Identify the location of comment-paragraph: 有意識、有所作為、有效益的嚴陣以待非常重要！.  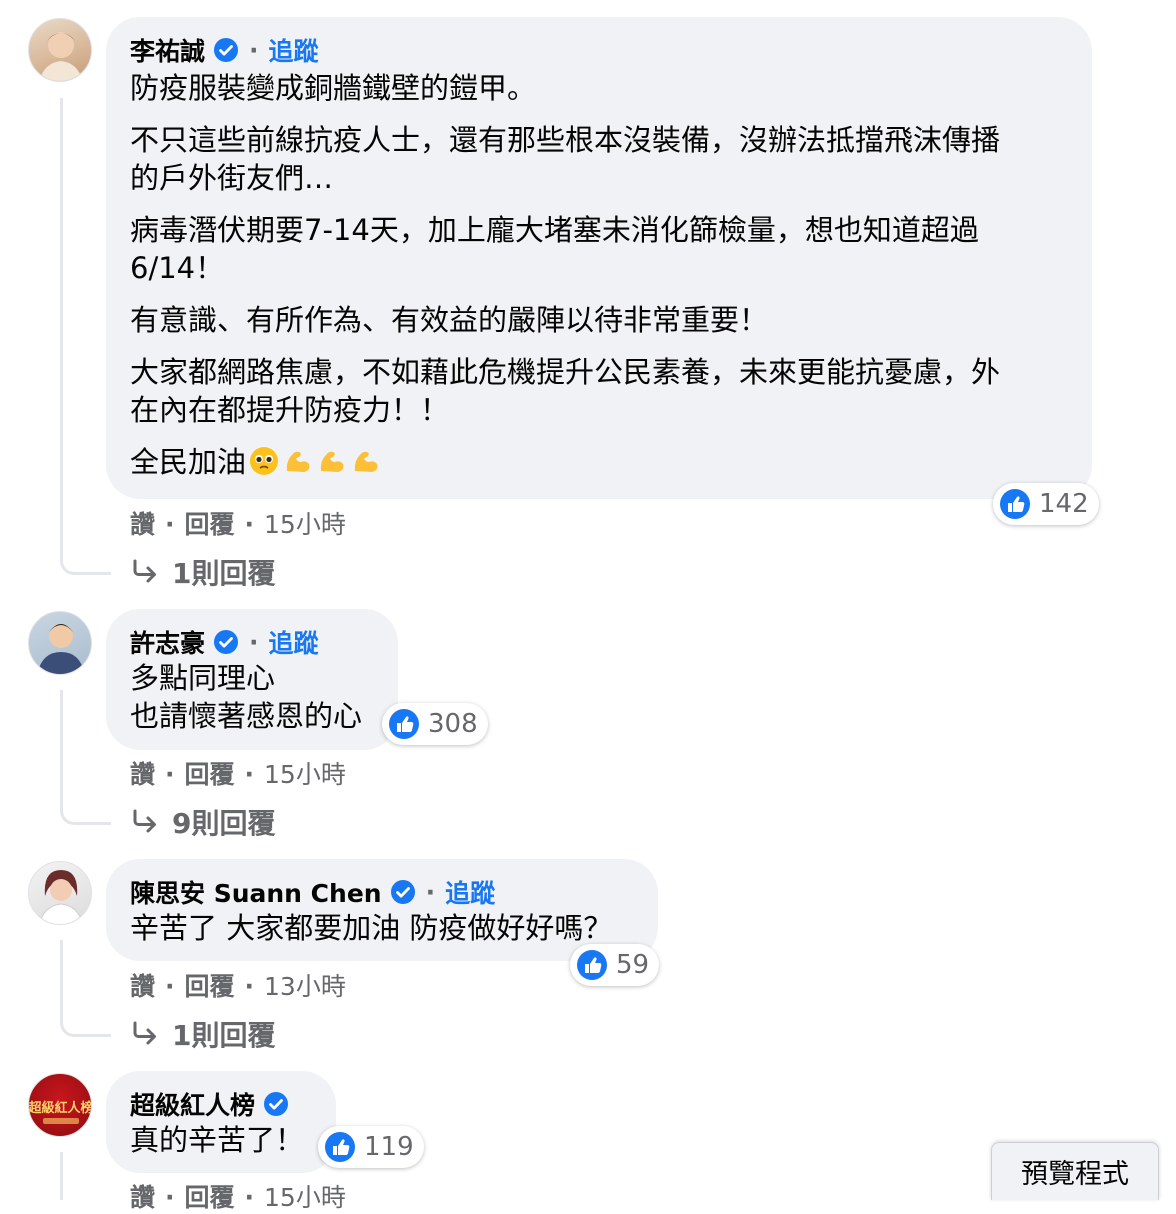
(449, 320).